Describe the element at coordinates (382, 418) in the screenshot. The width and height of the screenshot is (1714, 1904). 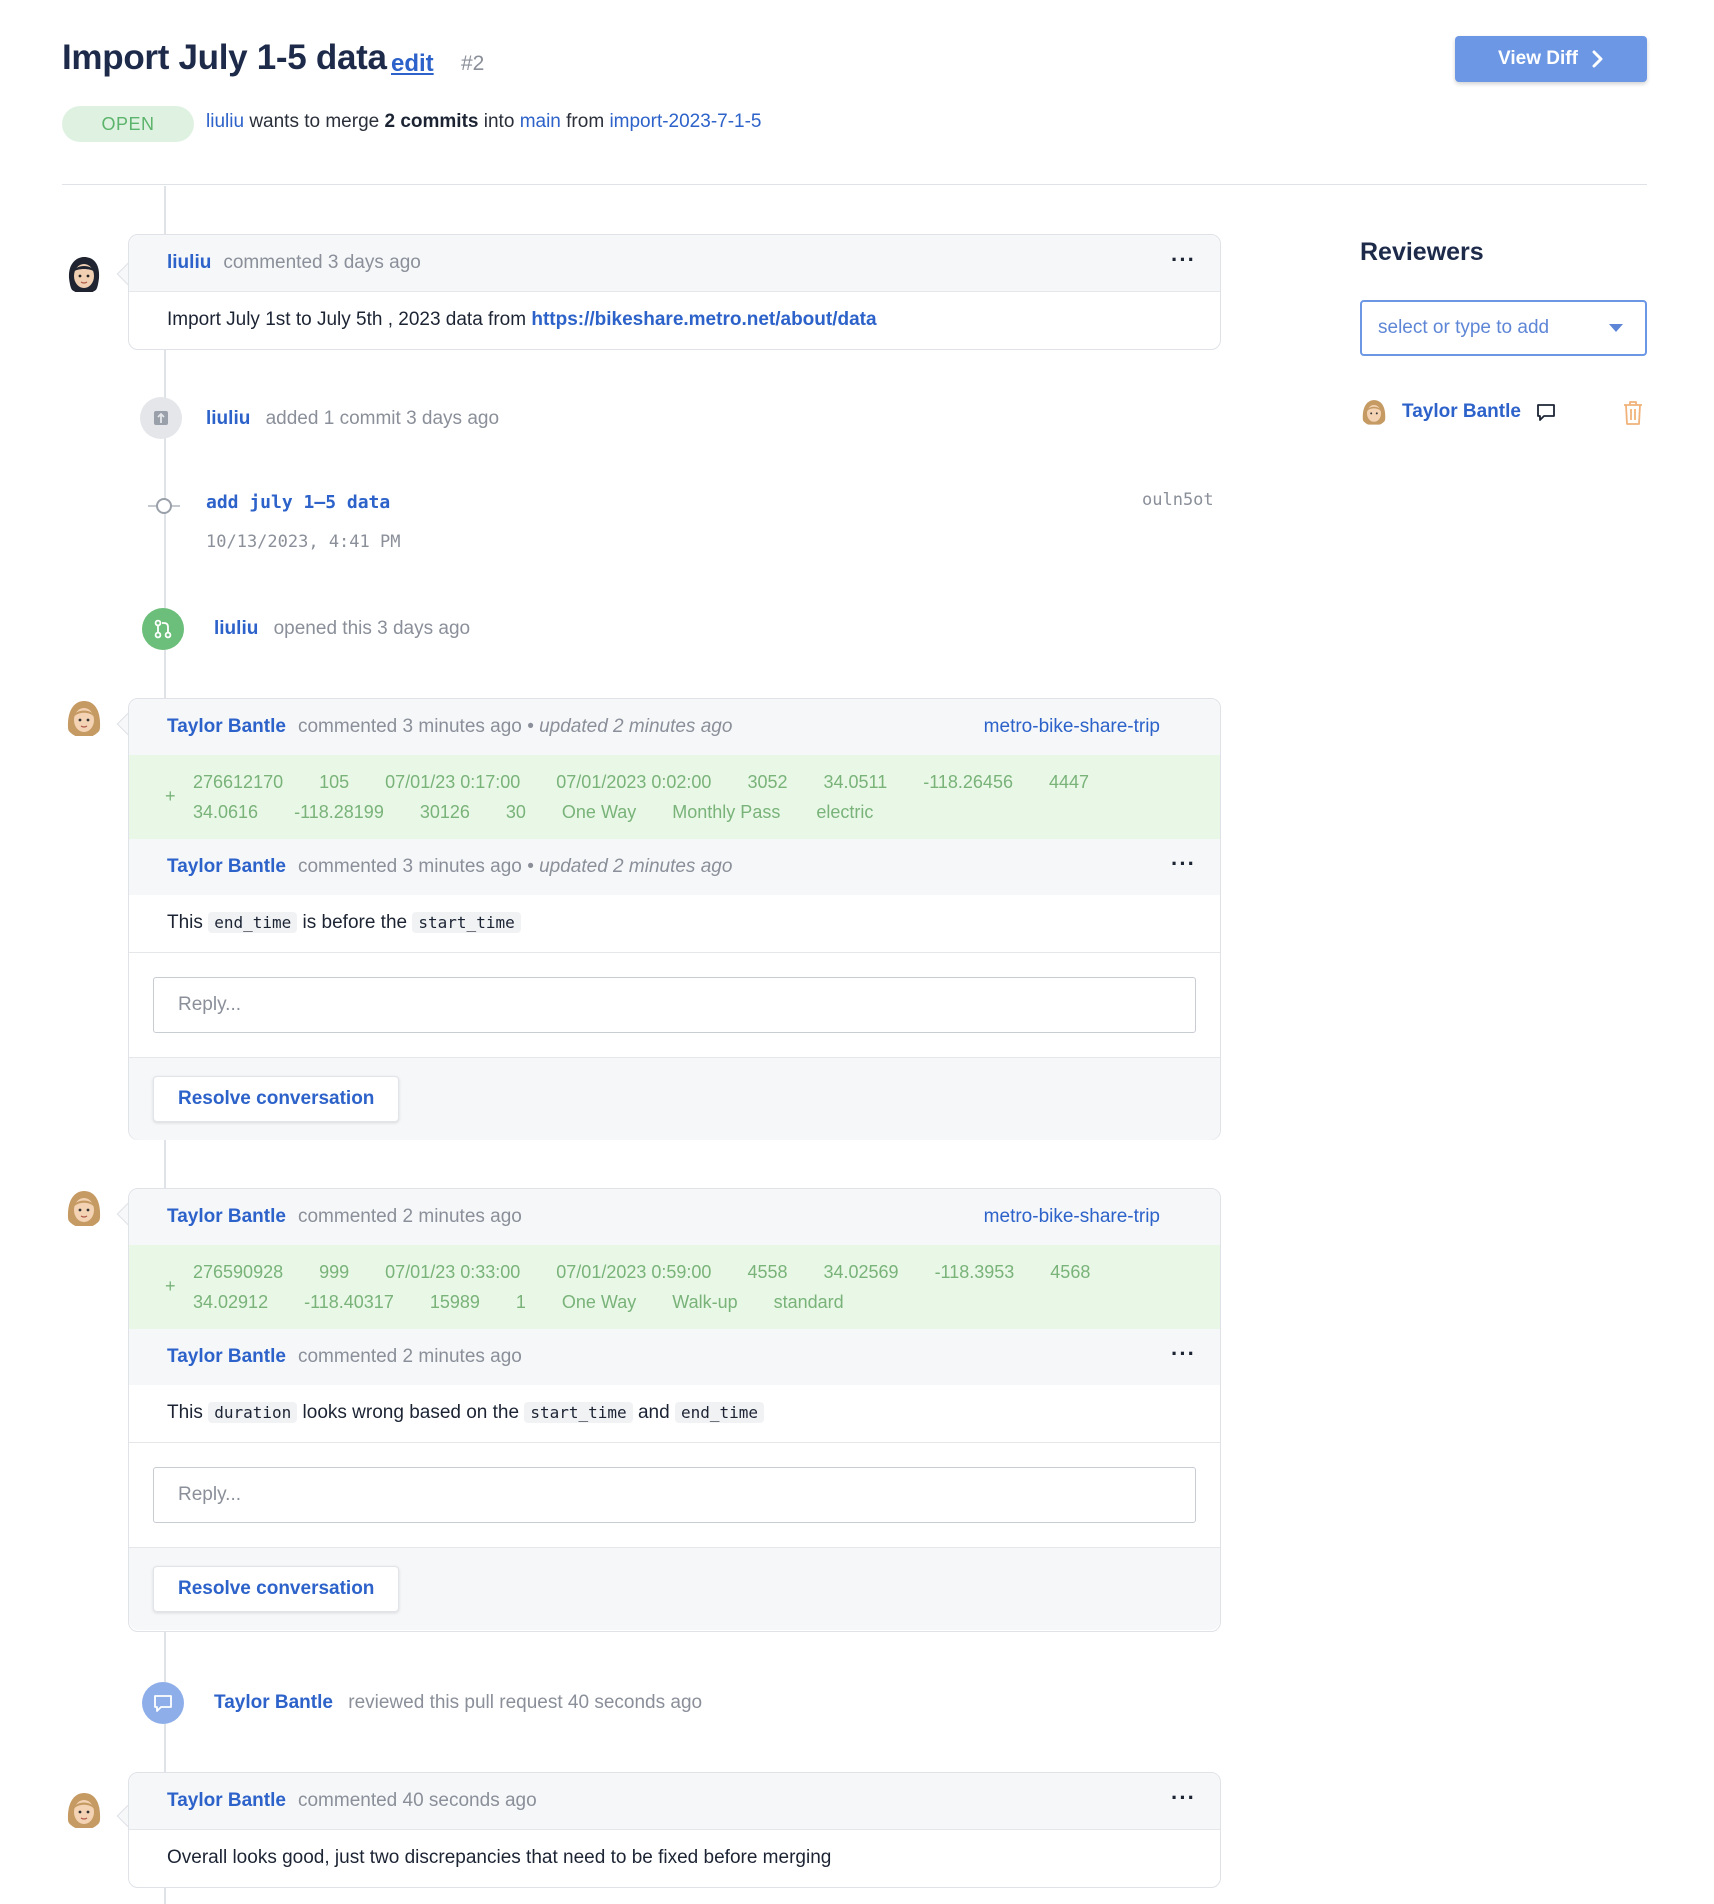
I see `event-description: added 1 commit 3 days ago` at that location.